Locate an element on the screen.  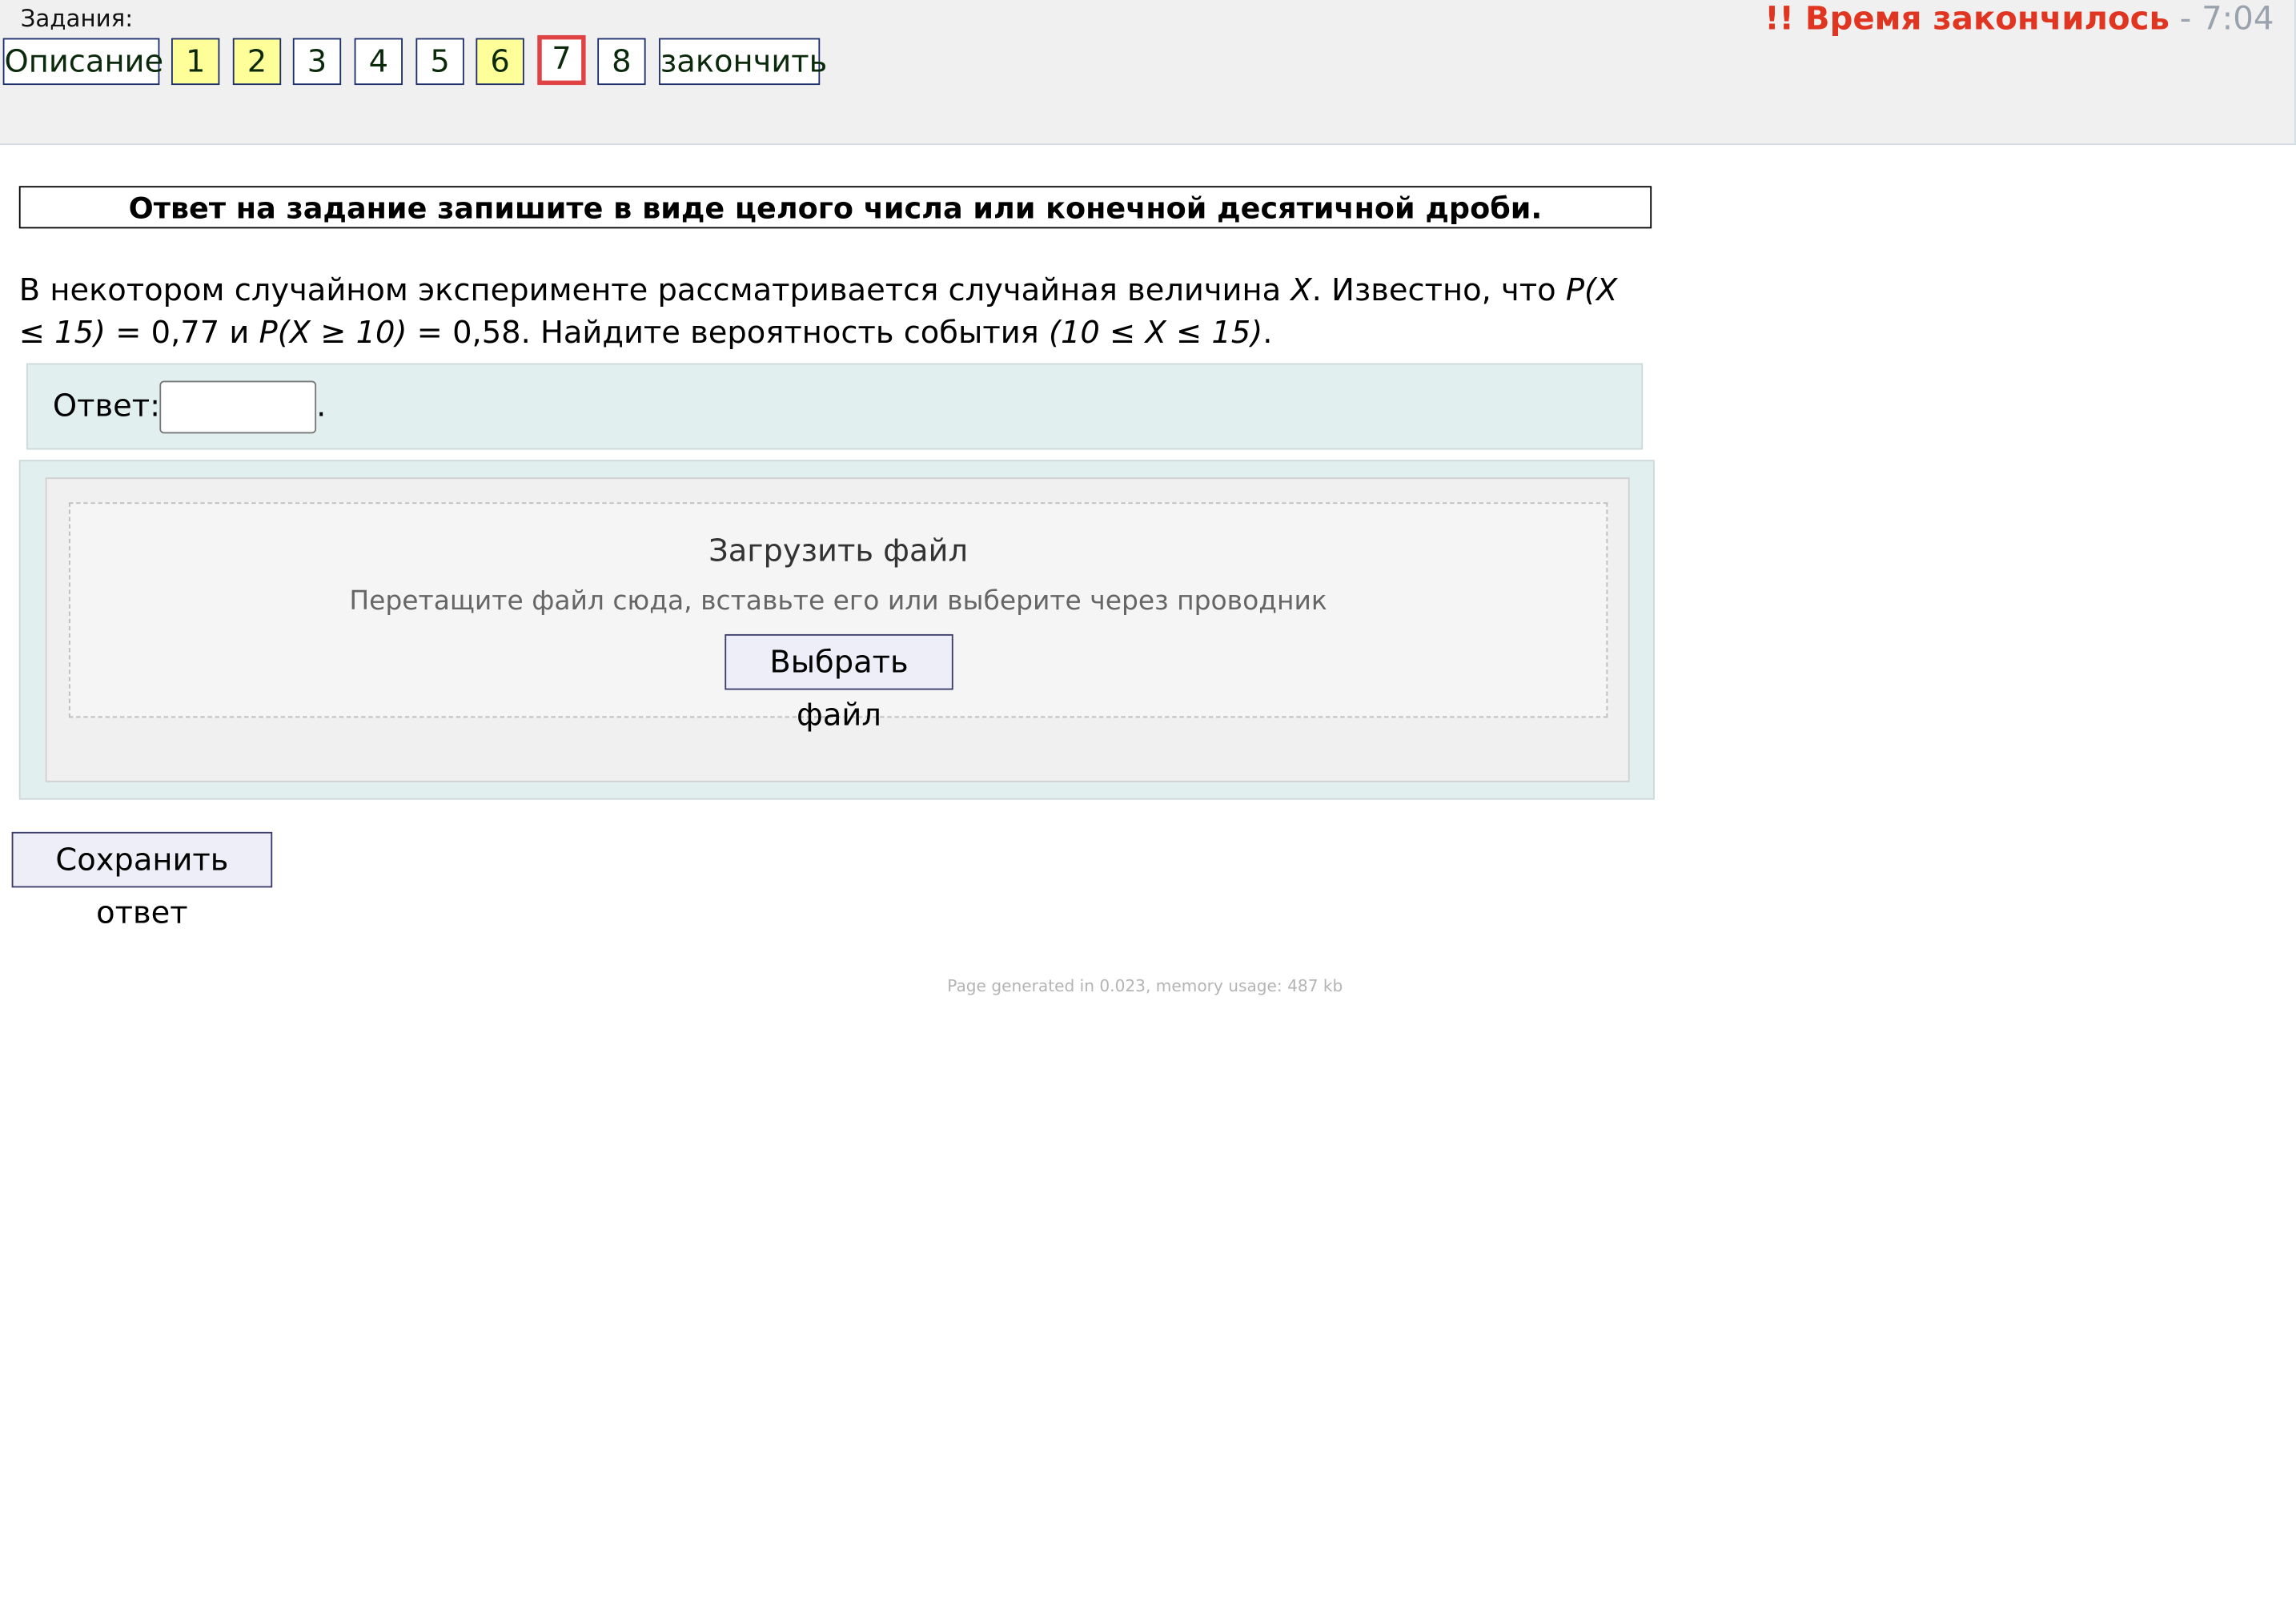
timer: !! Время закончилось - 7:04 is located at coordinates (2019, 20).